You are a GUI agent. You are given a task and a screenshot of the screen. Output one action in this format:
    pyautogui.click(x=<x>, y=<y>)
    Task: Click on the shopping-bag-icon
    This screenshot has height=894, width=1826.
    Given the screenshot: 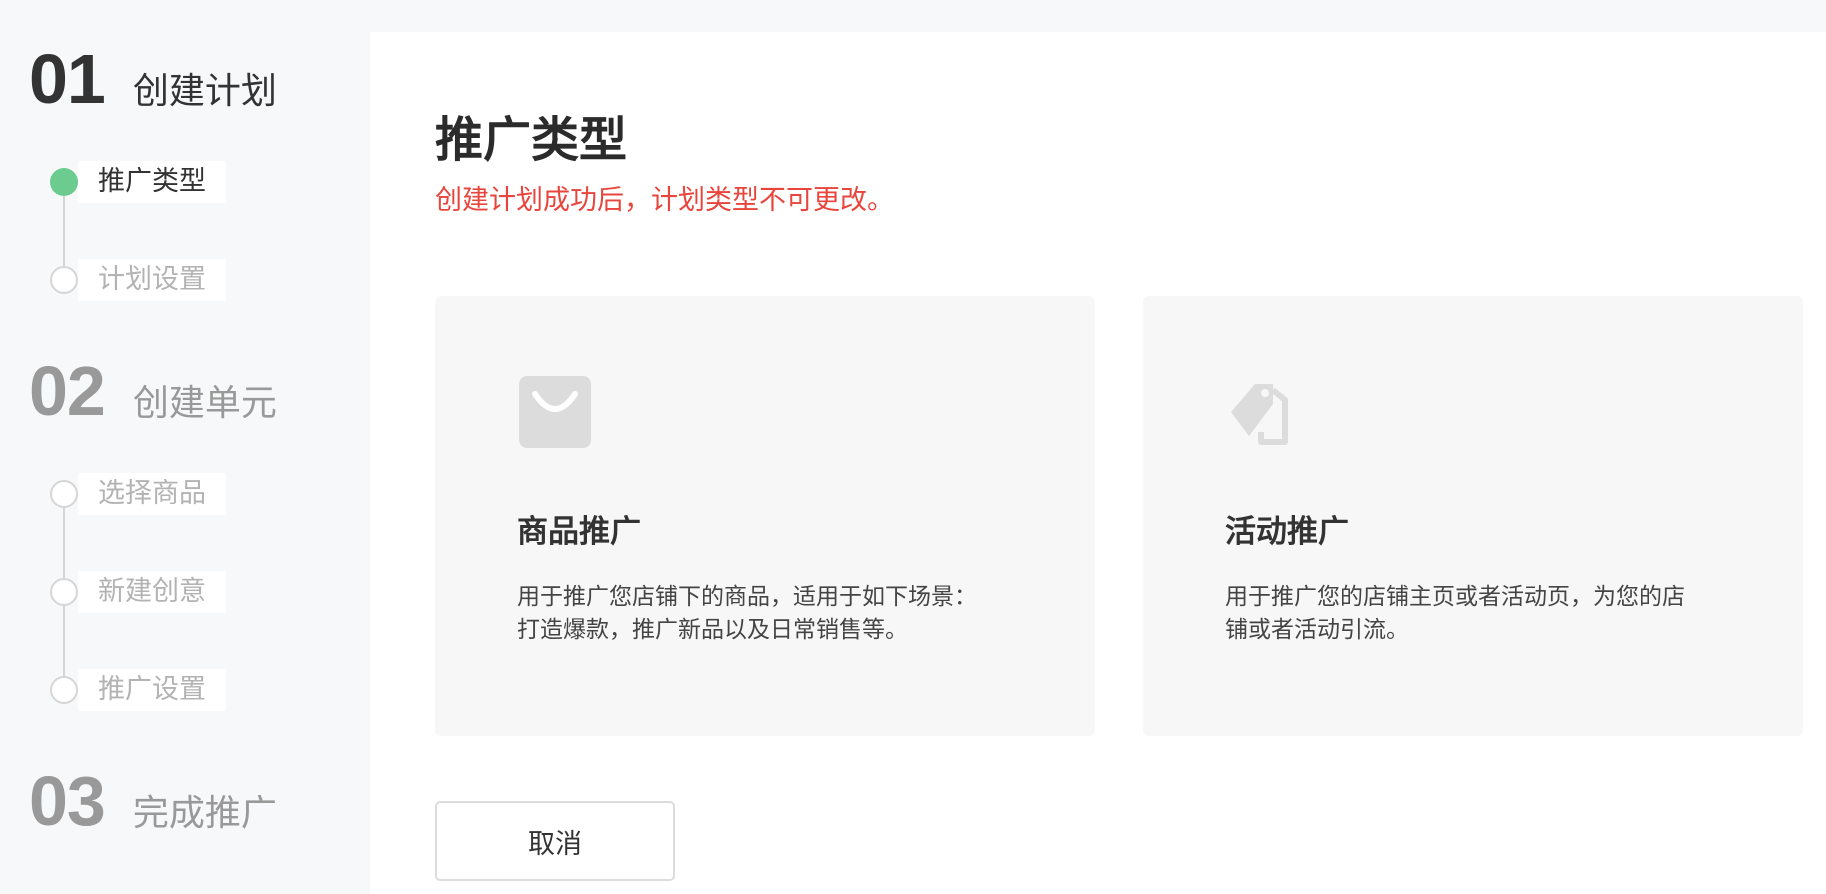 What is the action you would take?
    pyautogui.click(x=555, y=412)
    